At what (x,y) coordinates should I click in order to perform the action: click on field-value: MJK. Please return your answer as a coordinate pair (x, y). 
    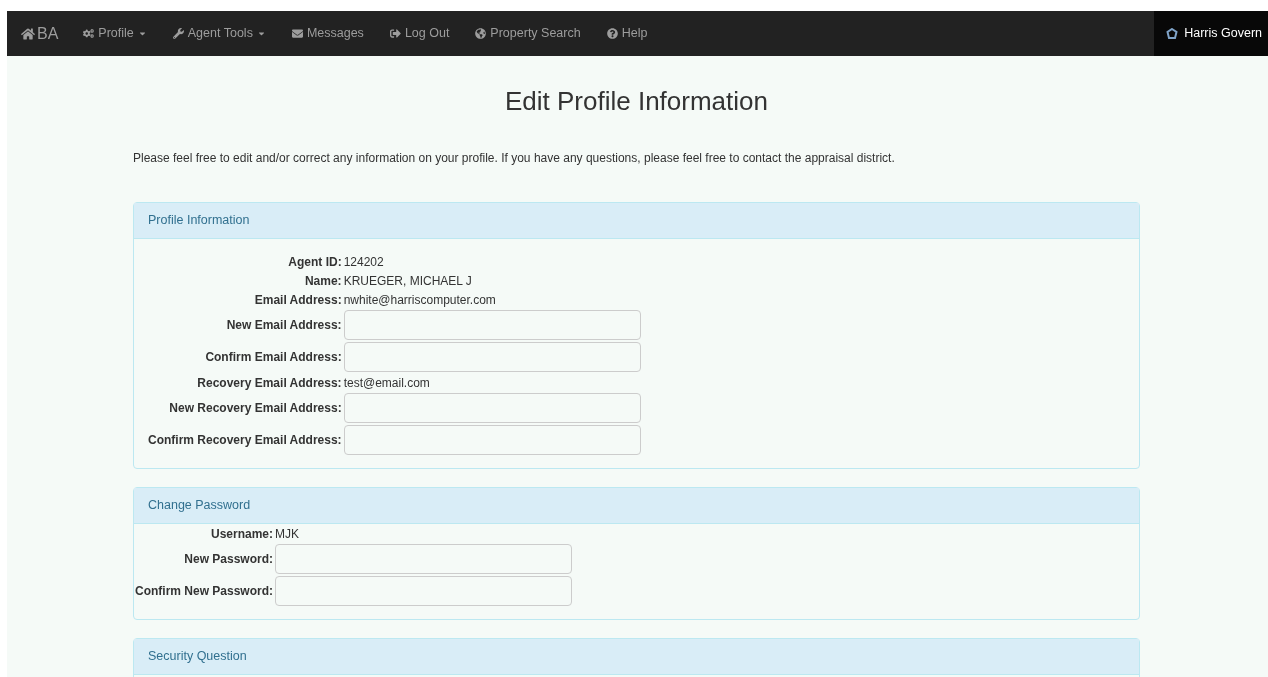
    Looking at the image, I should click on (287, 534).